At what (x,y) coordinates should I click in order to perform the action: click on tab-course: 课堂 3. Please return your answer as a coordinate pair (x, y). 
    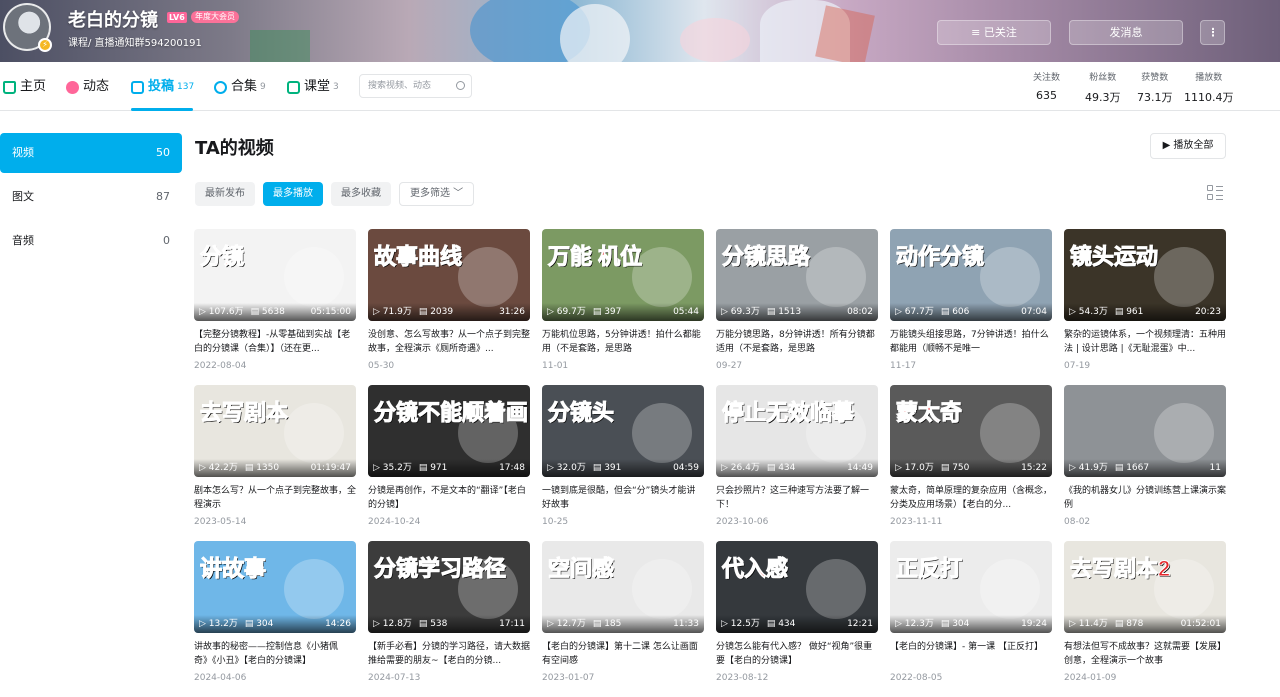
    Looking at the image, I should click on (313, 87).